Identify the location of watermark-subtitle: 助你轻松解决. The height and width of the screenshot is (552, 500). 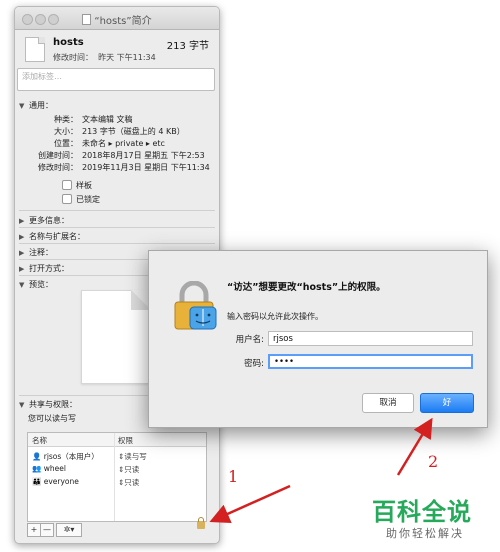
(425, 533).